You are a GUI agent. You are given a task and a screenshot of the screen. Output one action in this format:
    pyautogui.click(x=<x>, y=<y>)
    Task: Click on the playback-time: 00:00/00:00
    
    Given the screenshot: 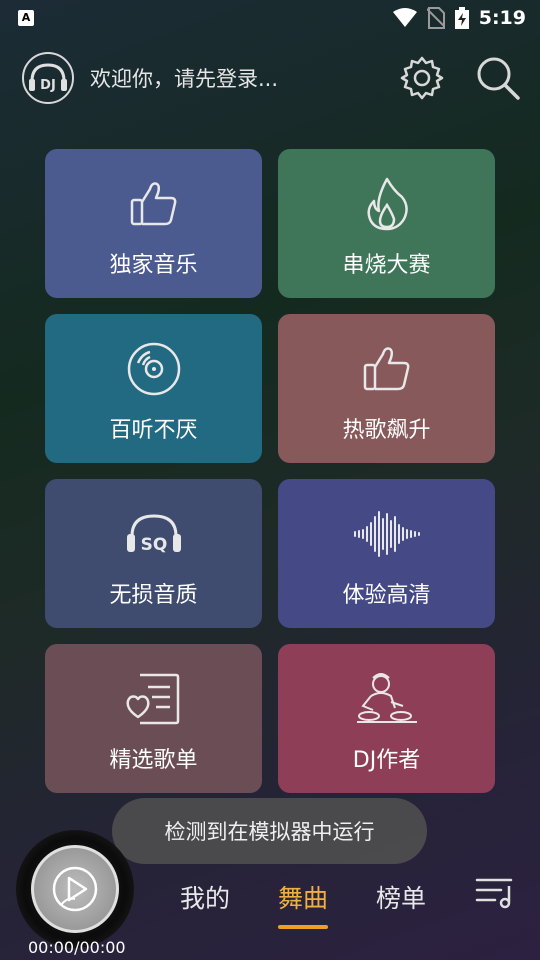 What is the action you would take?
    pyautogui.click(x=77, y=947)
    